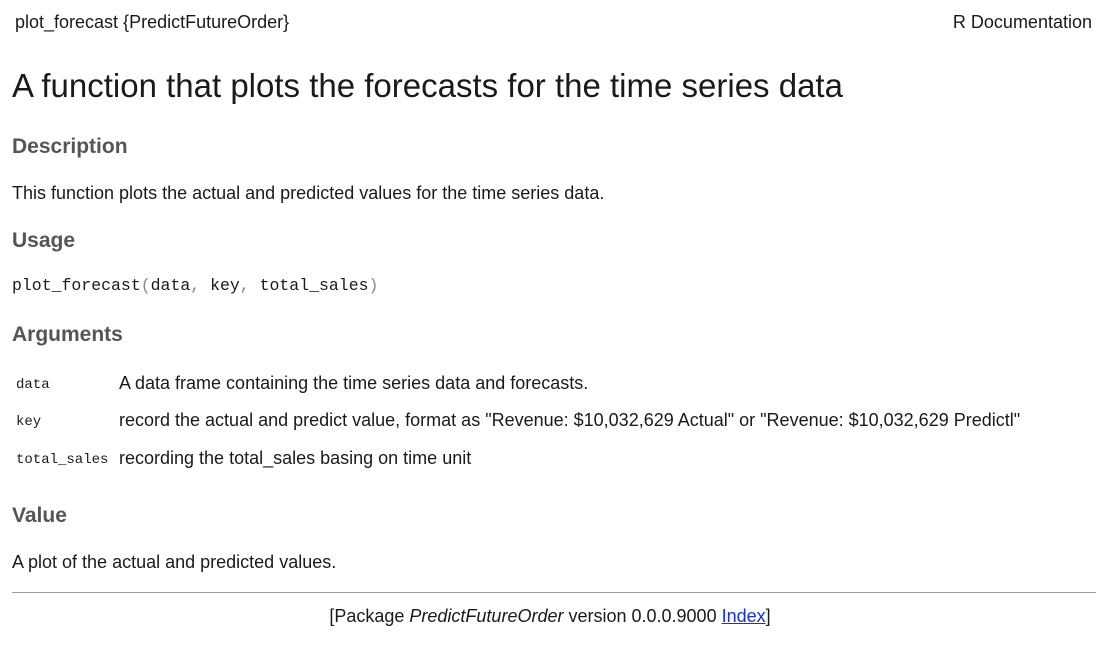 The width and height of the screenshot is (1100, 654). Describe the element at coordinates (170, 285) in the screenshot. I see `usage-arg: data` at that location.